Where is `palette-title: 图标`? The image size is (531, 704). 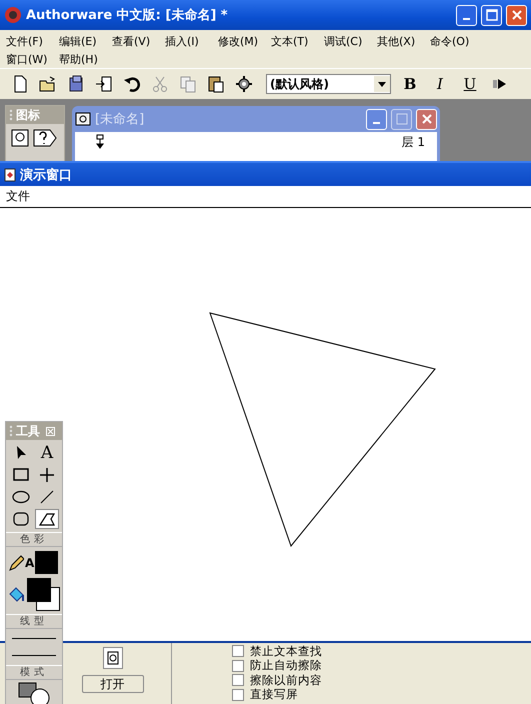
palette-title: 图标 is located at coordinates (28, 115).